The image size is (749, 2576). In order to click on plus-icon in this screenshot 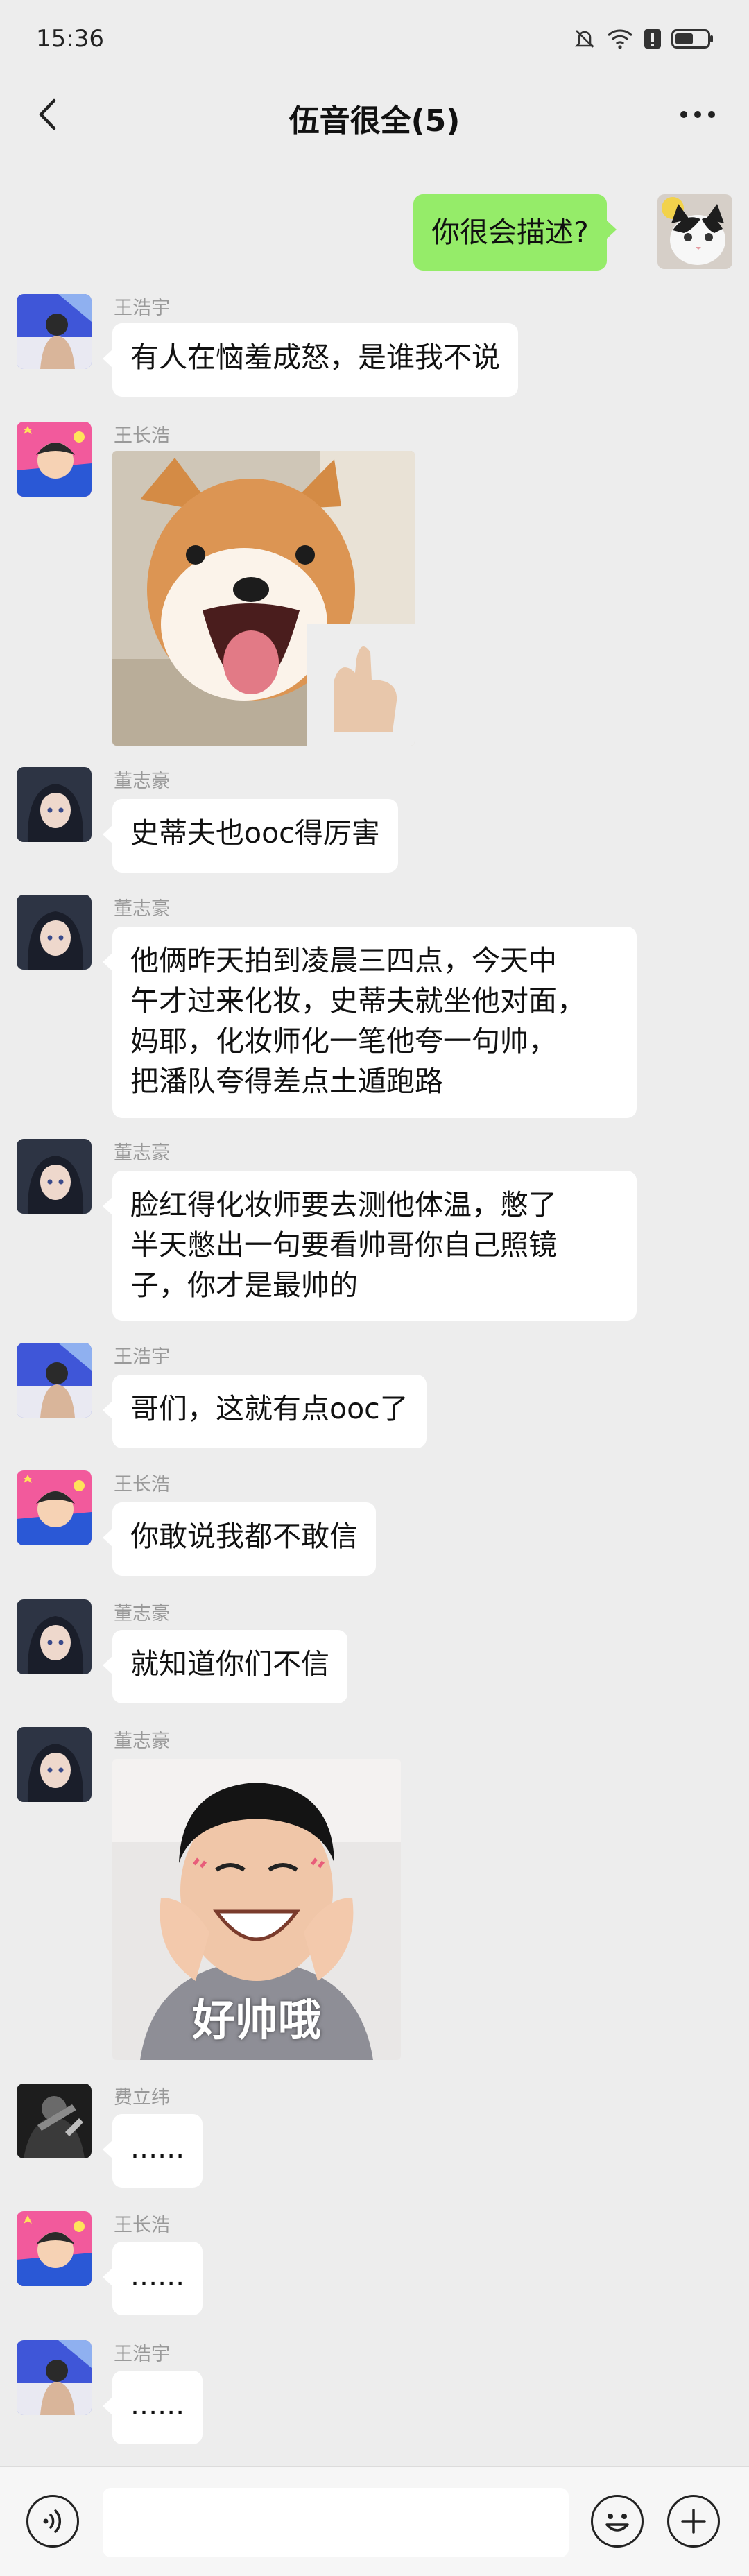, I will do `click(693, 2521)`.